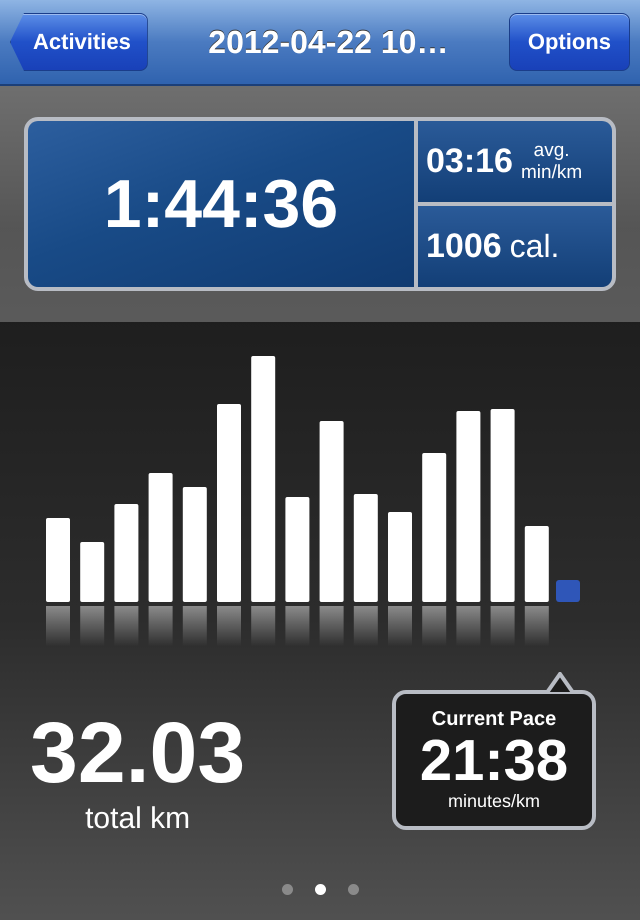  I want to click on current-bar, so click(568, 591).